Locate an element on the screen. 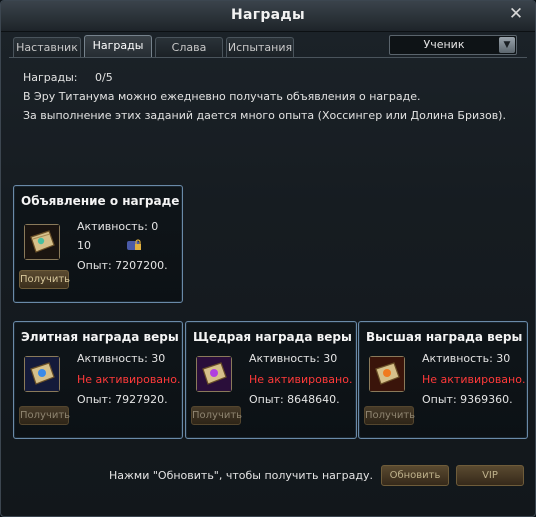 This screenshot has height=517, width=536. orange-gem-scroll-icon is located at coordinates (387, 374).